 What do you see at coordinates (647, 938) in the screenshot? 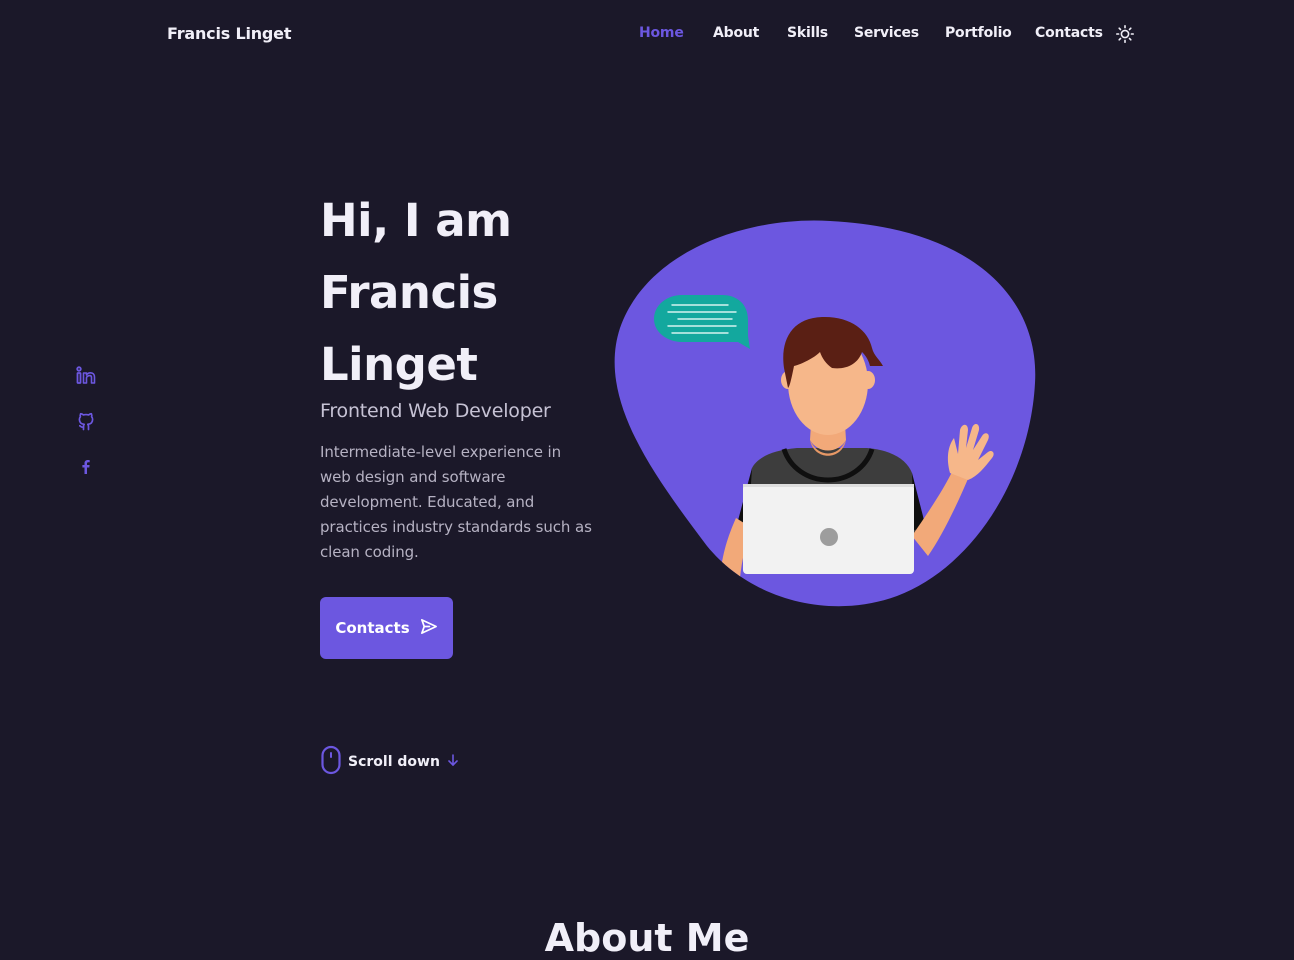
I see `about-section-title: About Me` at bounding box center [647, 938].